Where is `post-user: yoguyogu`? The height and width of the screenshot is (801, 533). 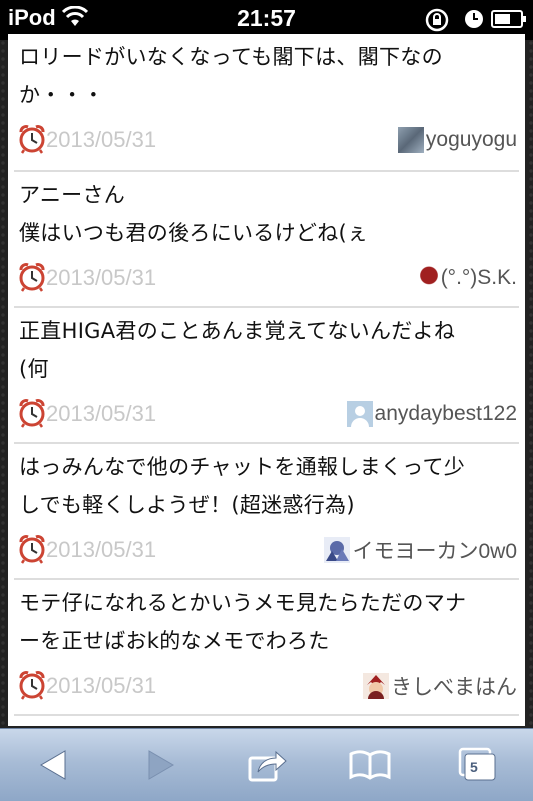 post-user: yoguyogu is located at coordinates (457, 140).